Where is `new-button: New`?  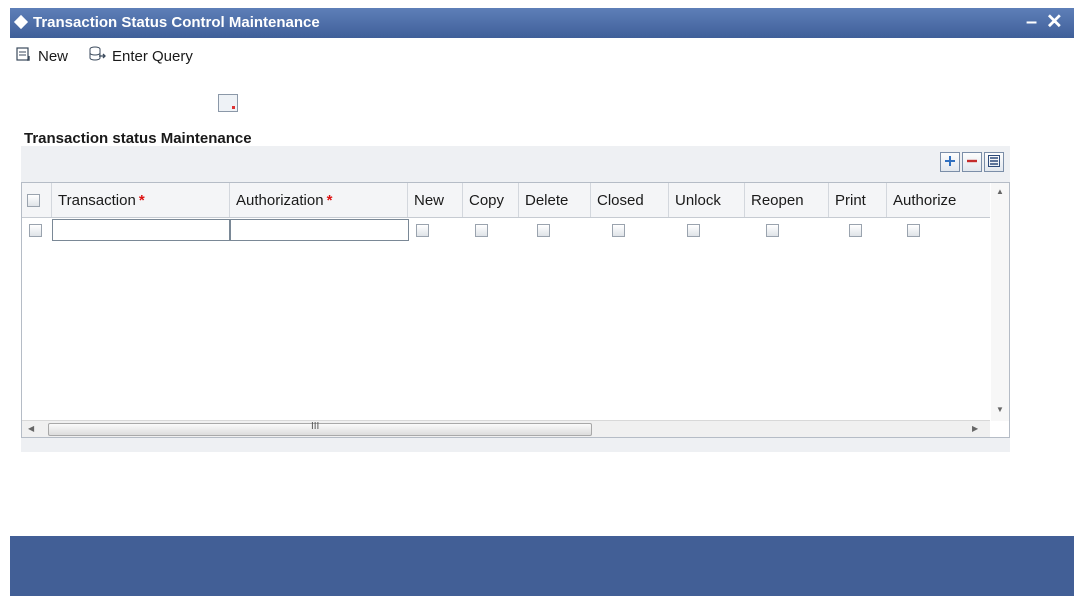 new-button: New is located at coordinates (42, 56).